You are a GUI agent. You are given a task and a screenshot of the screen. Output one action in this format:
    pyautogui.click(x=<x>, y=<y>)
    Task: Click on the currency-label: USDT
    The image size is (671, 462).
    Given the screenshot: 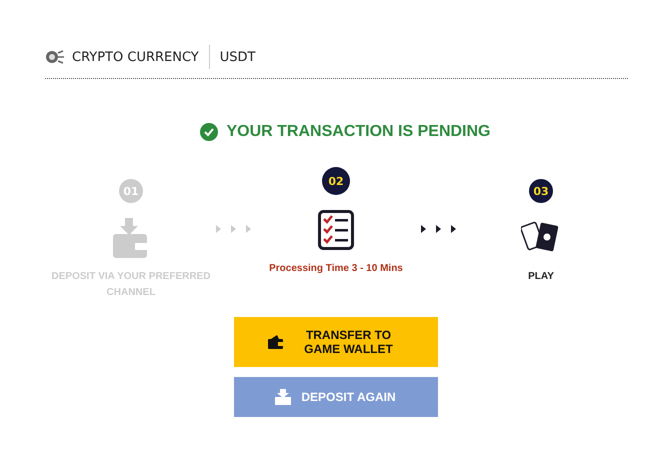 What is the action you would take?
    pyautogui.click(x=238, y=57)
    